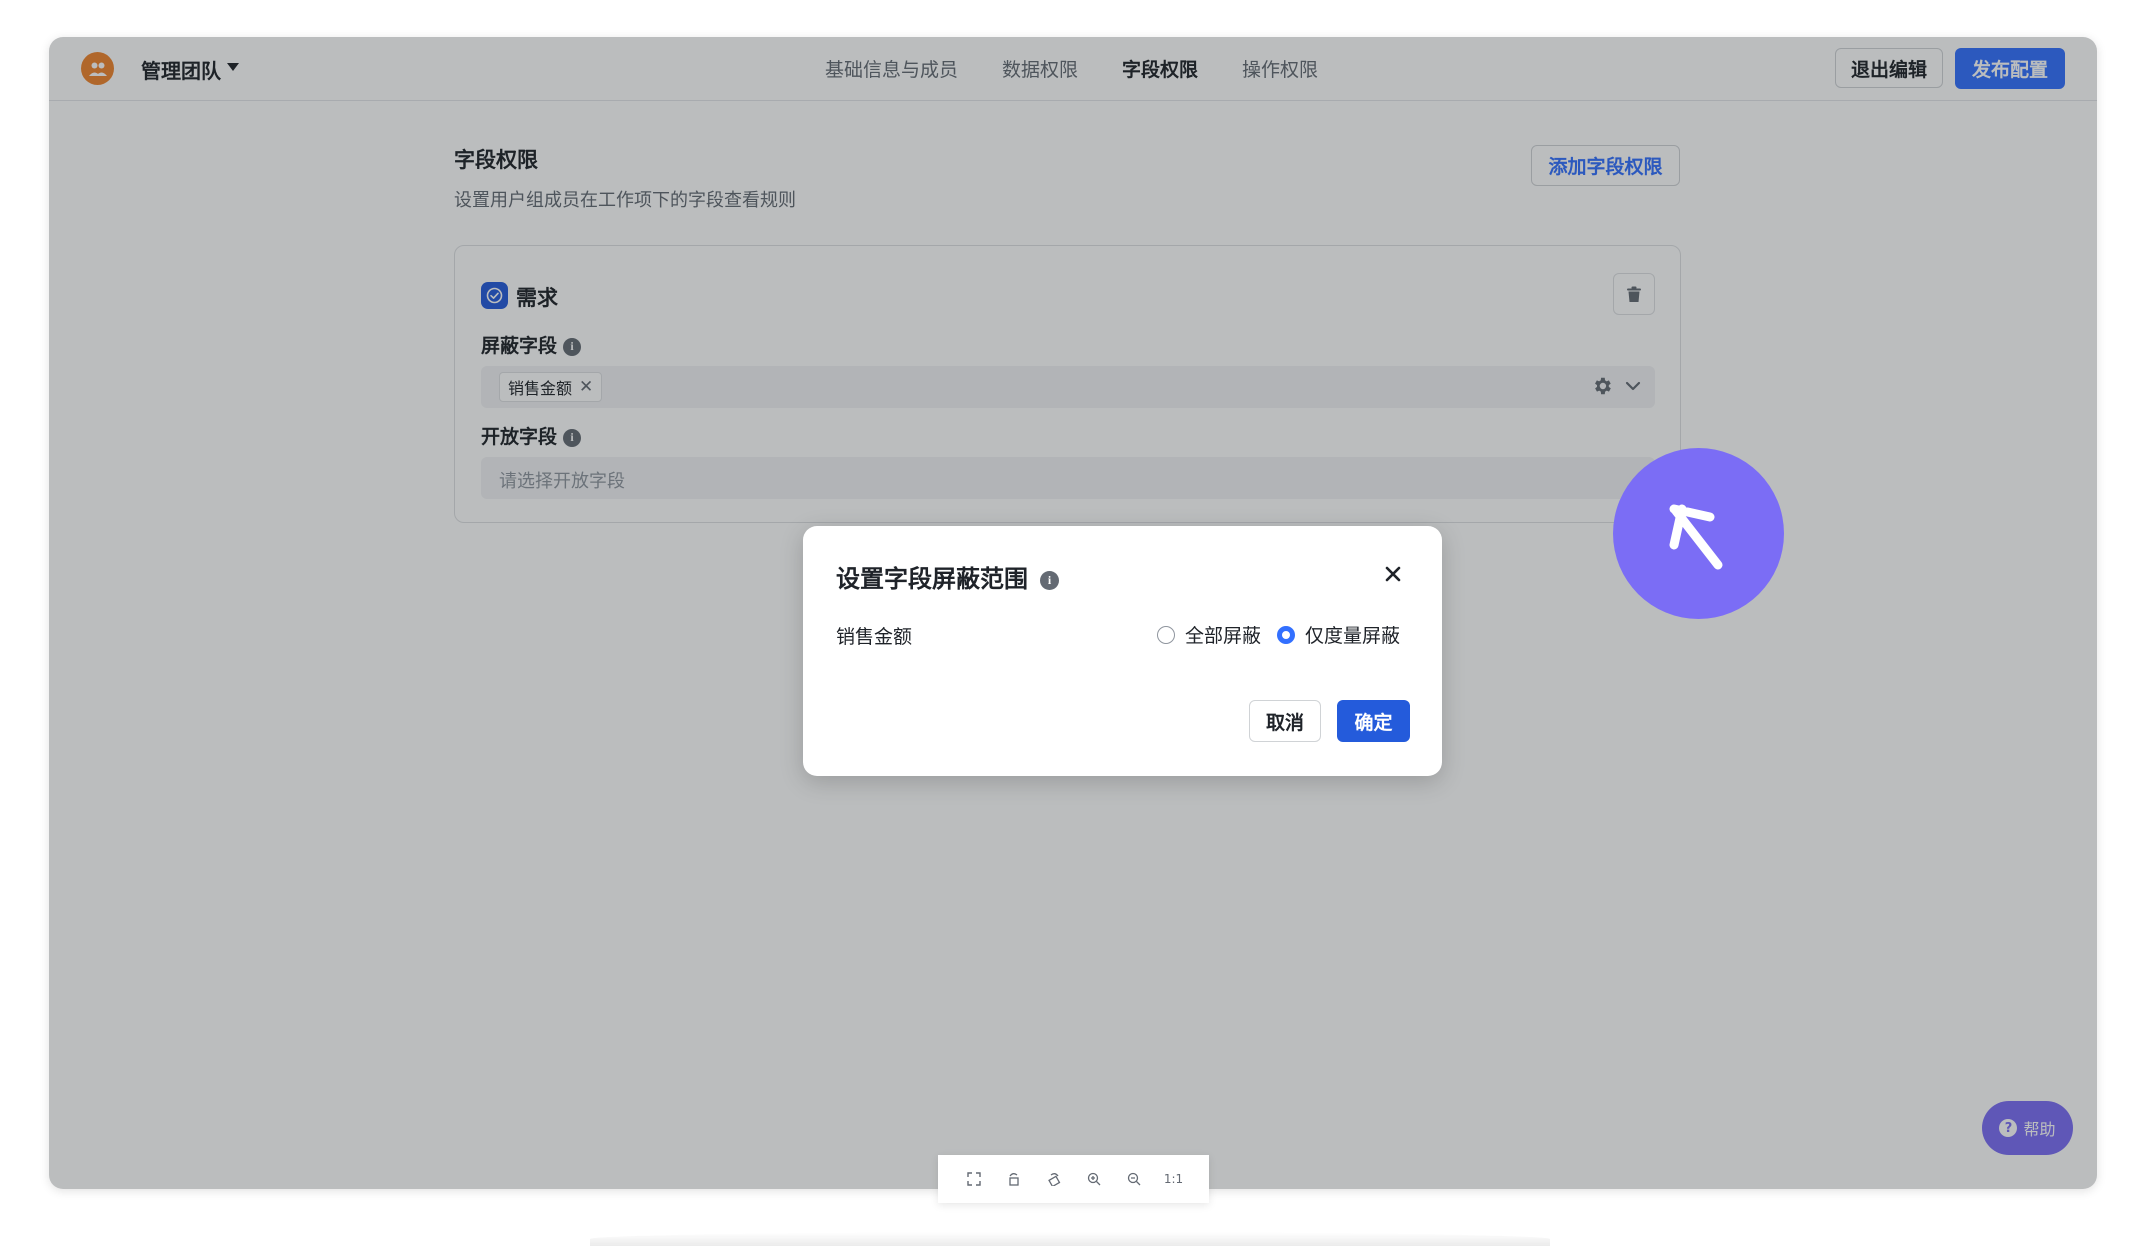  I want to click on zoom-out-icon, so click(1134, 1179).